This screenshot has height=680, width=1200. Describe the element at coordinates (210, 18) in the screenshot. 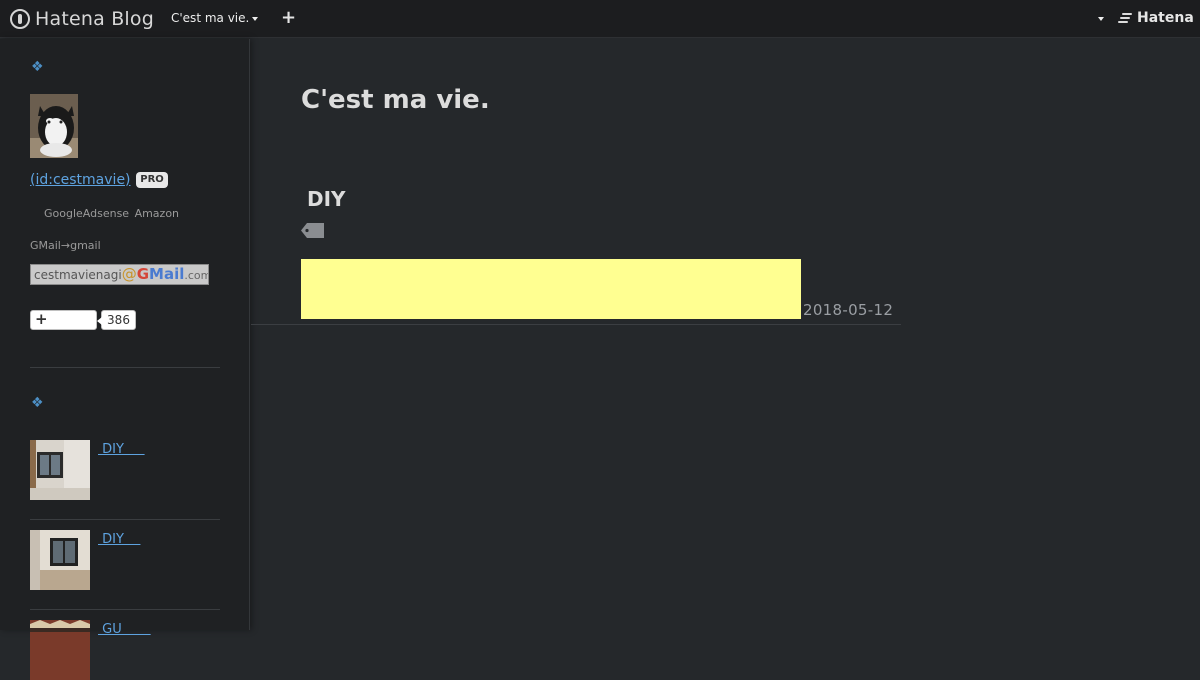

I see `blog-switcher-label: C'est ma vie.` at that location.